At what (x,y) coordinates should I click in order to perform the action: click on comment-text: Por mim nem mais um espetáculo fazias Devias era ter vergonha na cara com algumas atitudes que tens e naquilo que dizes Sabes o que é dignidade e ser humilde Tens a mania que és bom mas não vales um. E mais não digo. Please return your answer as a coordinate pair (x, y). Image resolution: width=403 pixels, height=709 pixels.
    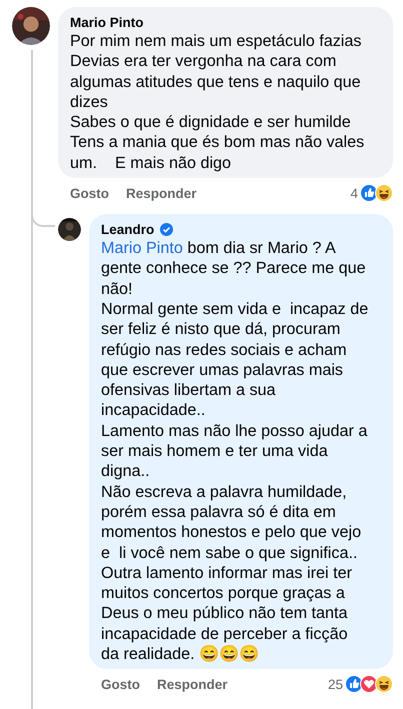
    Looking at the image, I should click on (218, 102).